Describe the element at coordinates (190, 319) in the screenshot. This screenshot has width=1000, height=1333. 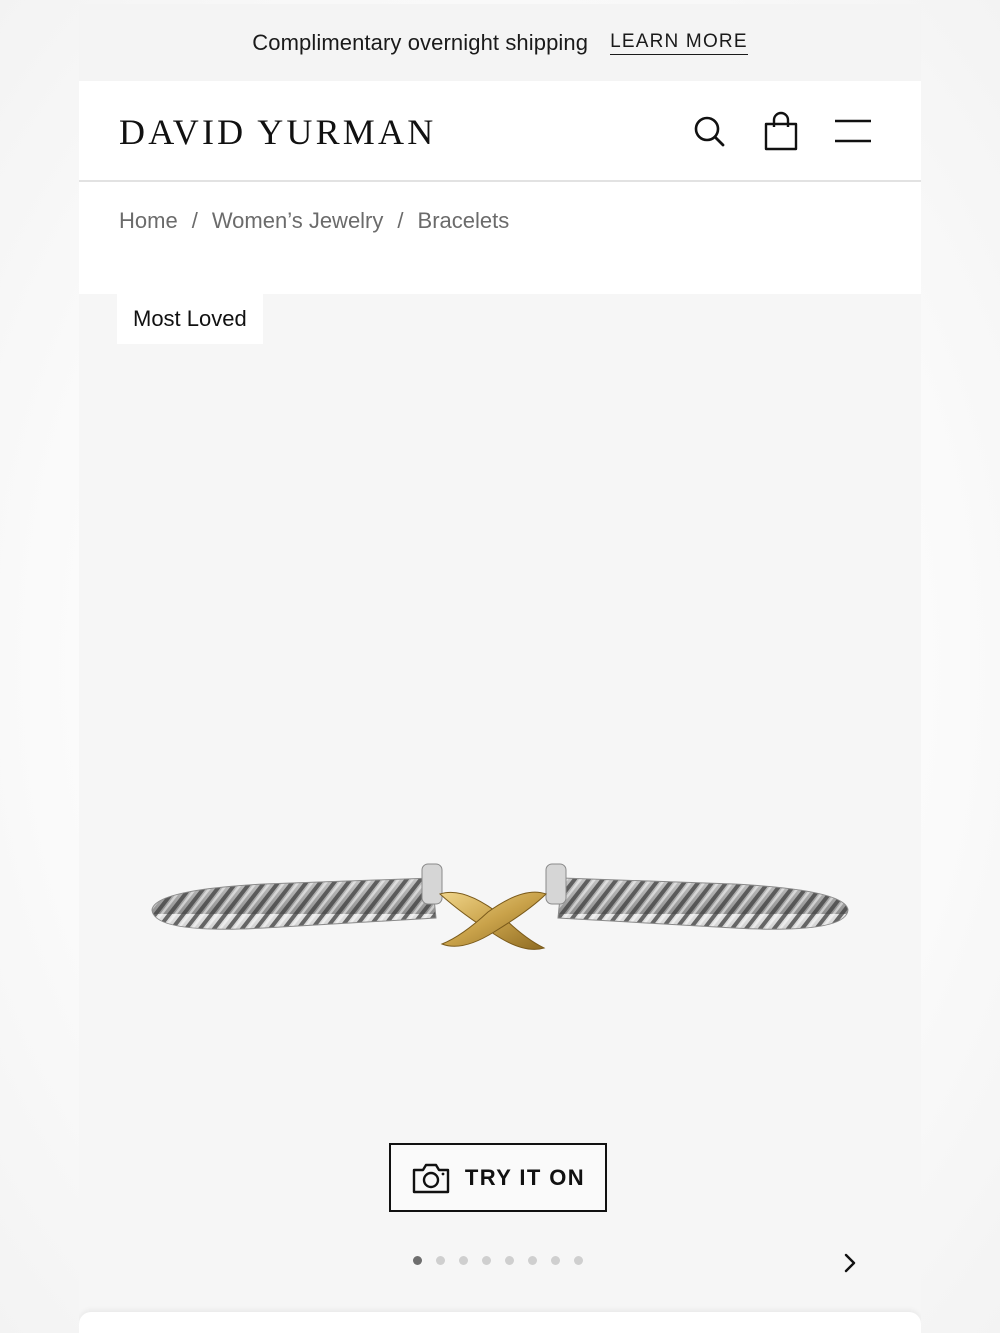
I see `most-loved-badge: Most Loved` at that location.